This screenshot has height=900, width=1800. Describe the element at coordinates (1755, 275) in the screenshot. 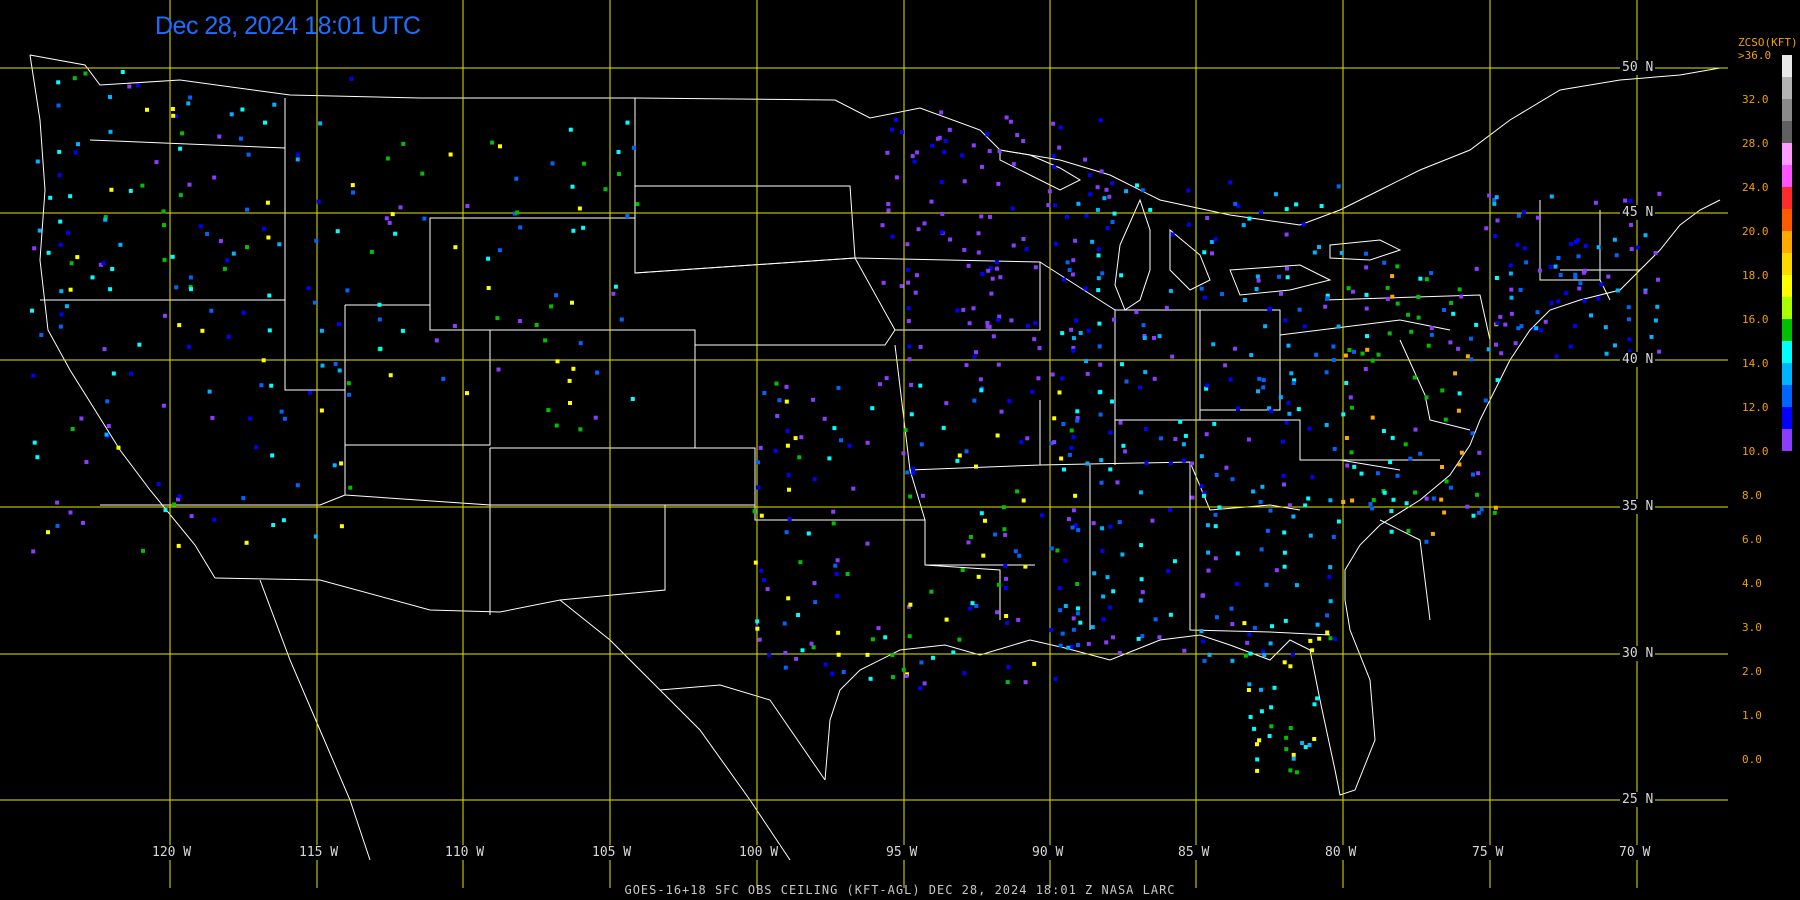

I see `colorbar-tick-label: 18.0` at that location.